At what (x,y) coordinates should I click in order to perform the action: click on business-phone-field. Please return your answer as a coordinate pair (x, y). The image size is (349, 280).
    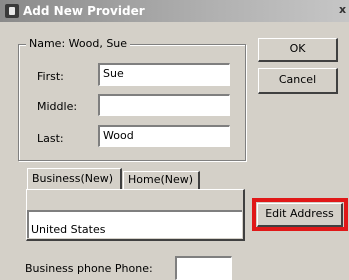
    Looking at the image, I should click on (203, 268).